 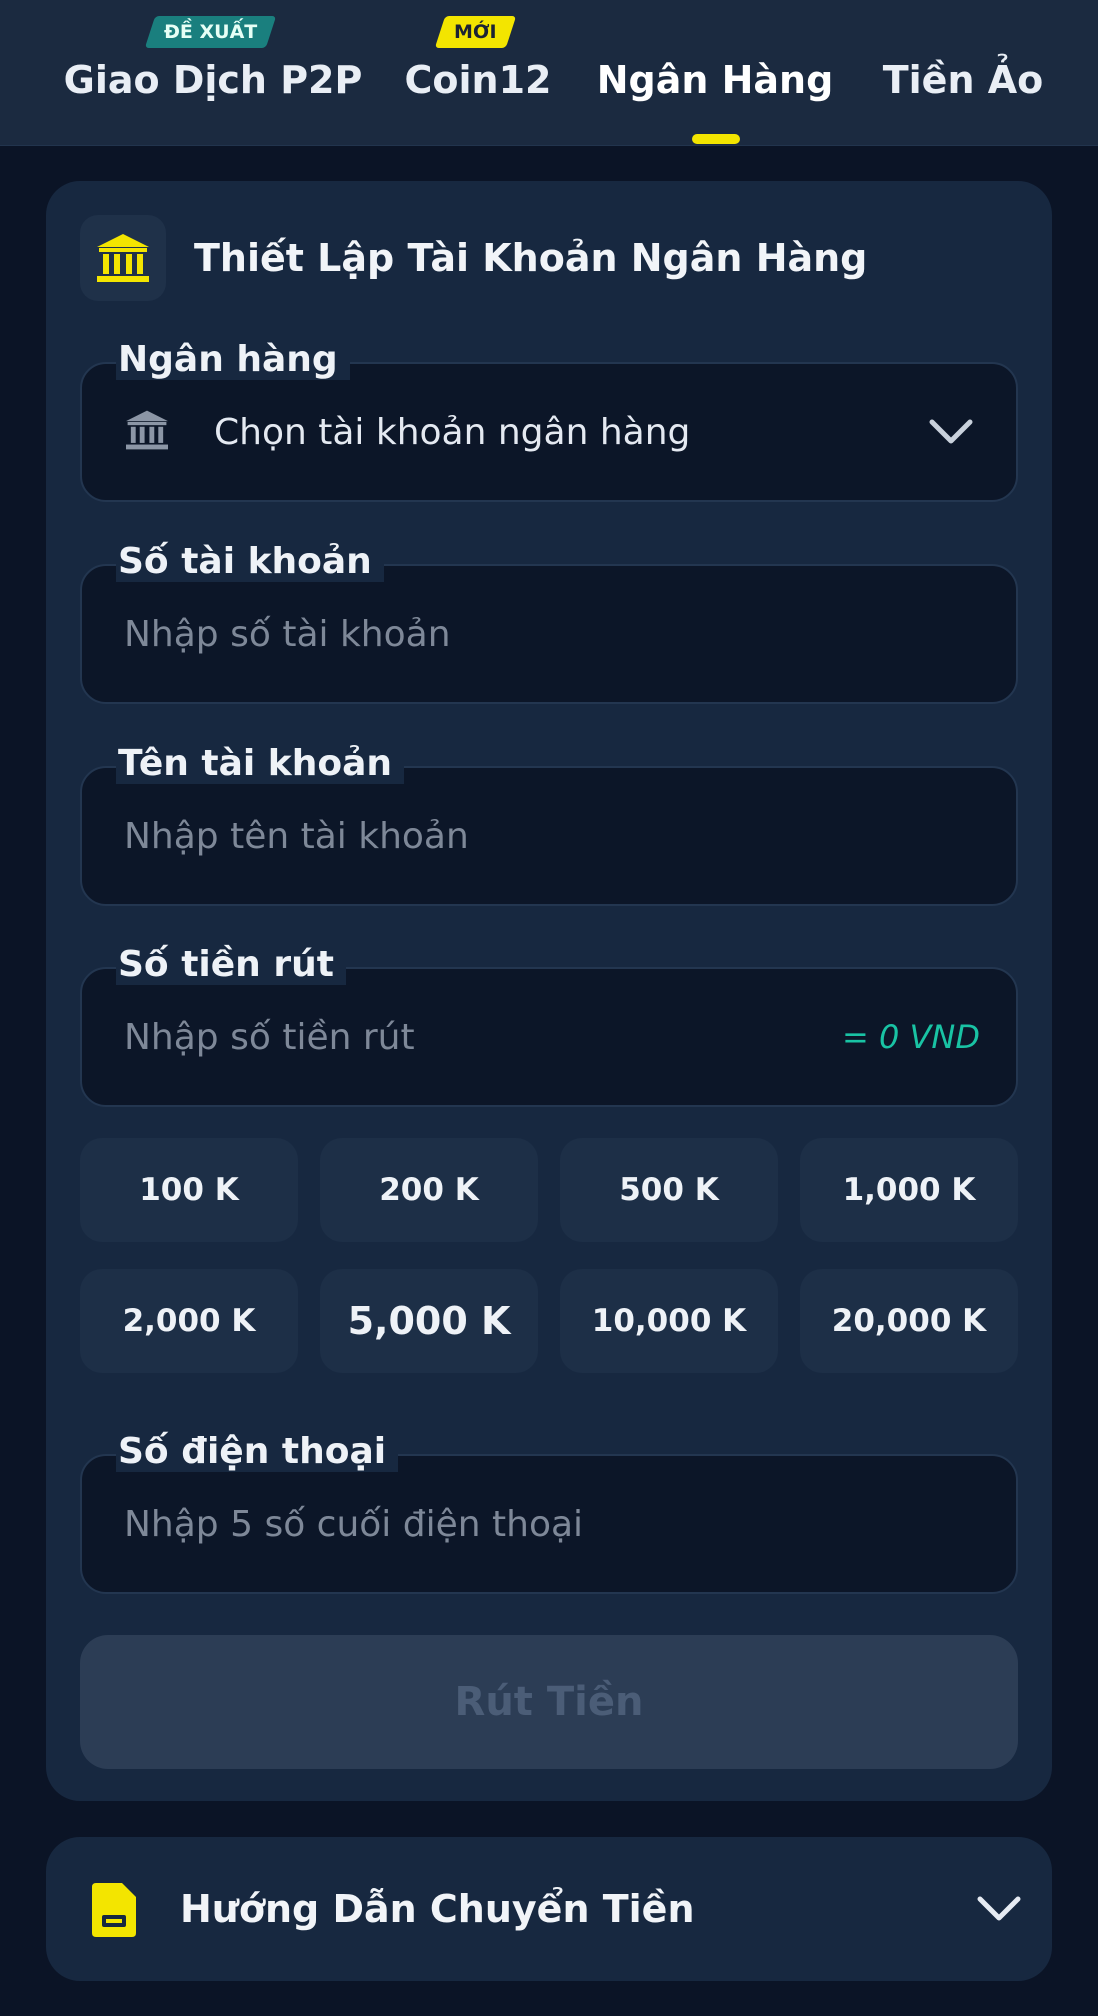 What do you see at coordinates (669, 1190) in the screenshot?
I see `amount-chip: 500 K` at bounding box center [669, 1190].